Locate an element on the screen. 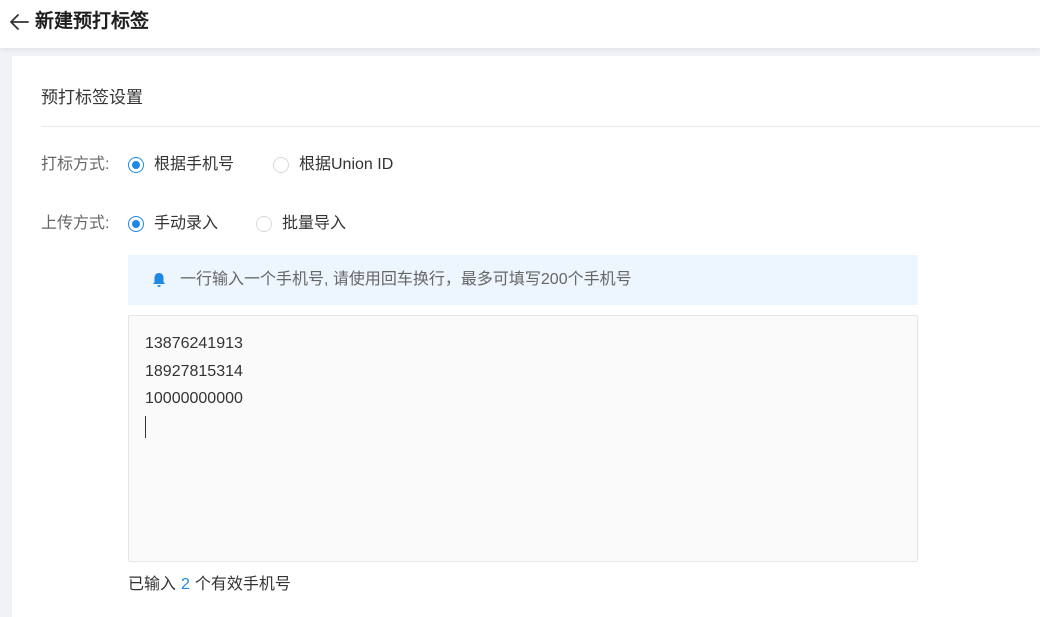 The width and height of the screenshot is (1040, 617). top-bar: 新建预打标签 is located at coordinates (520, 24).